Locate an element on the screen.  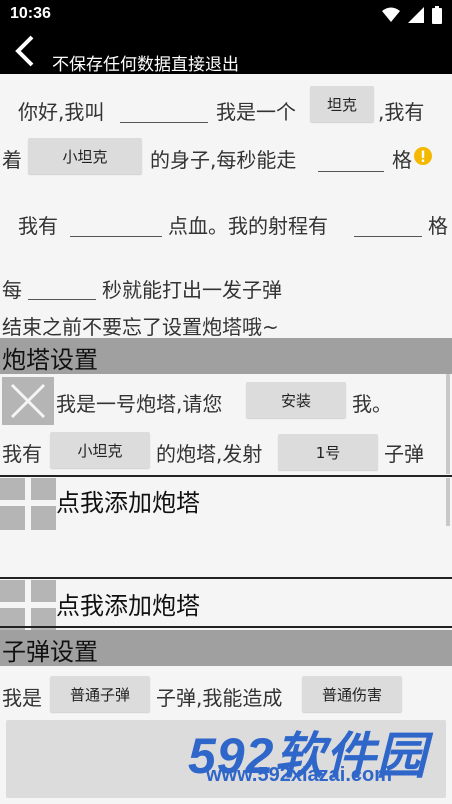
text-ge2: 格 is located at coordinates (438, 226).